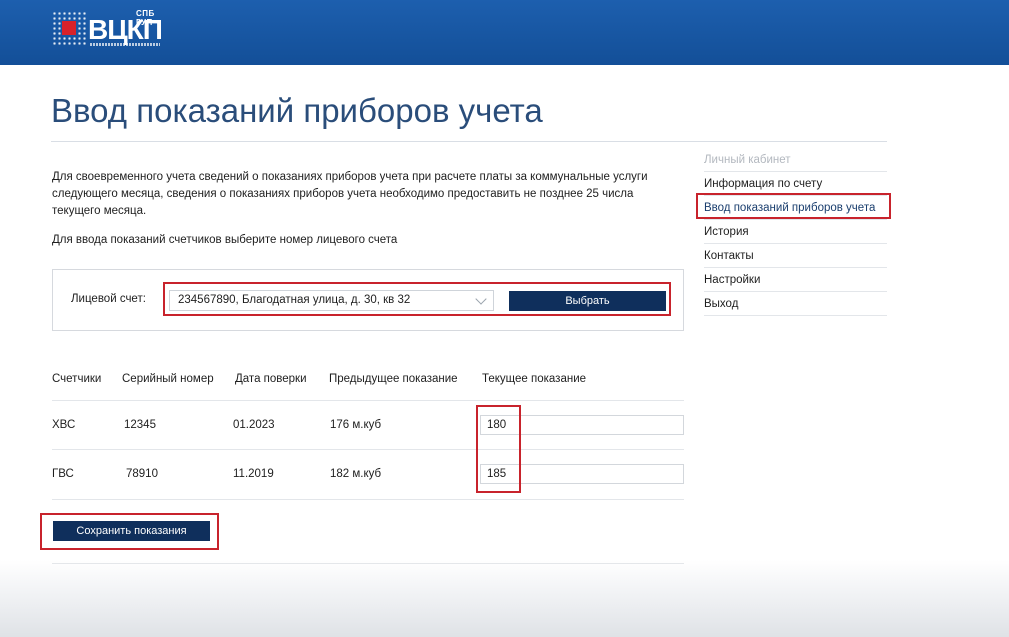 Image resolution: width=1009 pixels, height=637 pixels. Describe the element at coordinates (297, 110) in the screenshot. I see `page-title: Ввод показаний приборов учета` at that location.